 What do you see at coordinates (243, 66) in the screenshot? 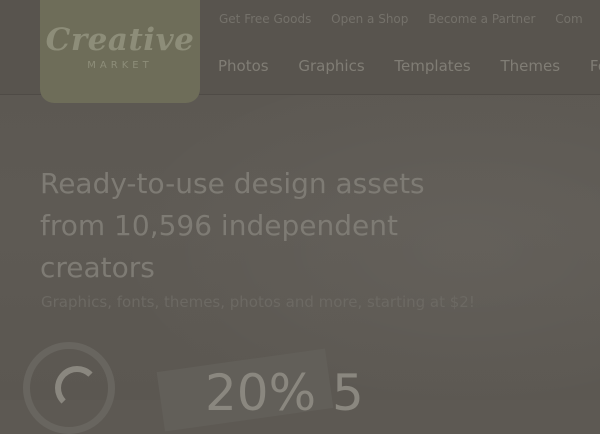
I see `main-nav-photos: Photos` at bounding box center [243, 66].